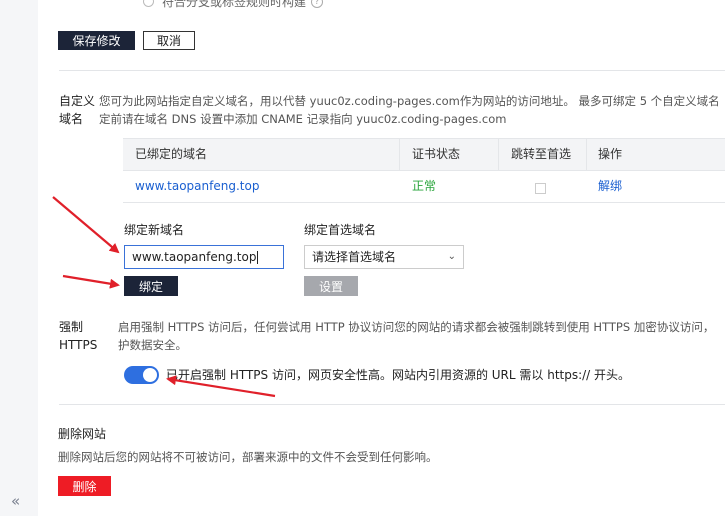  What do you see at coordinates (78, 345) in the screenshot?
I see `https-label-line2: HTTPS` at bounding box center [78, 345].